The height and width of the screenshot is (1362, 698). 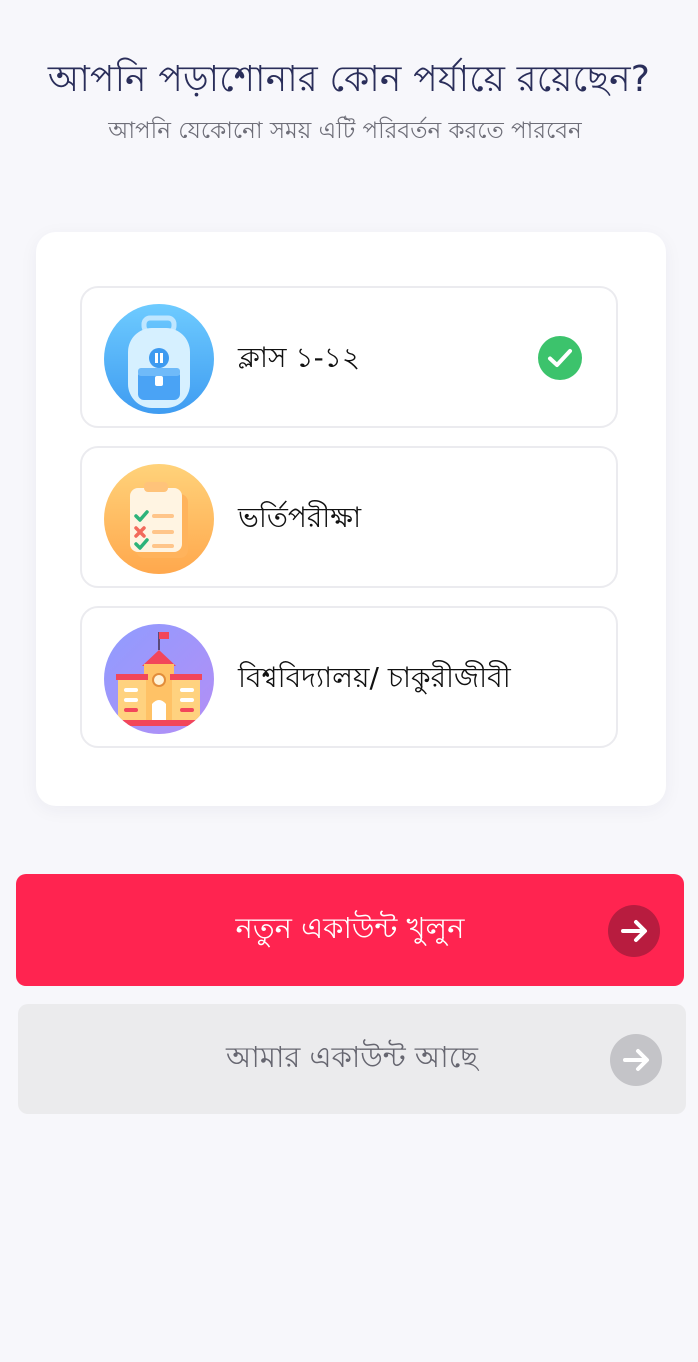 I want to click on option-class-1-12: ক্লাস ১-১২, so click(x=349, y=357).